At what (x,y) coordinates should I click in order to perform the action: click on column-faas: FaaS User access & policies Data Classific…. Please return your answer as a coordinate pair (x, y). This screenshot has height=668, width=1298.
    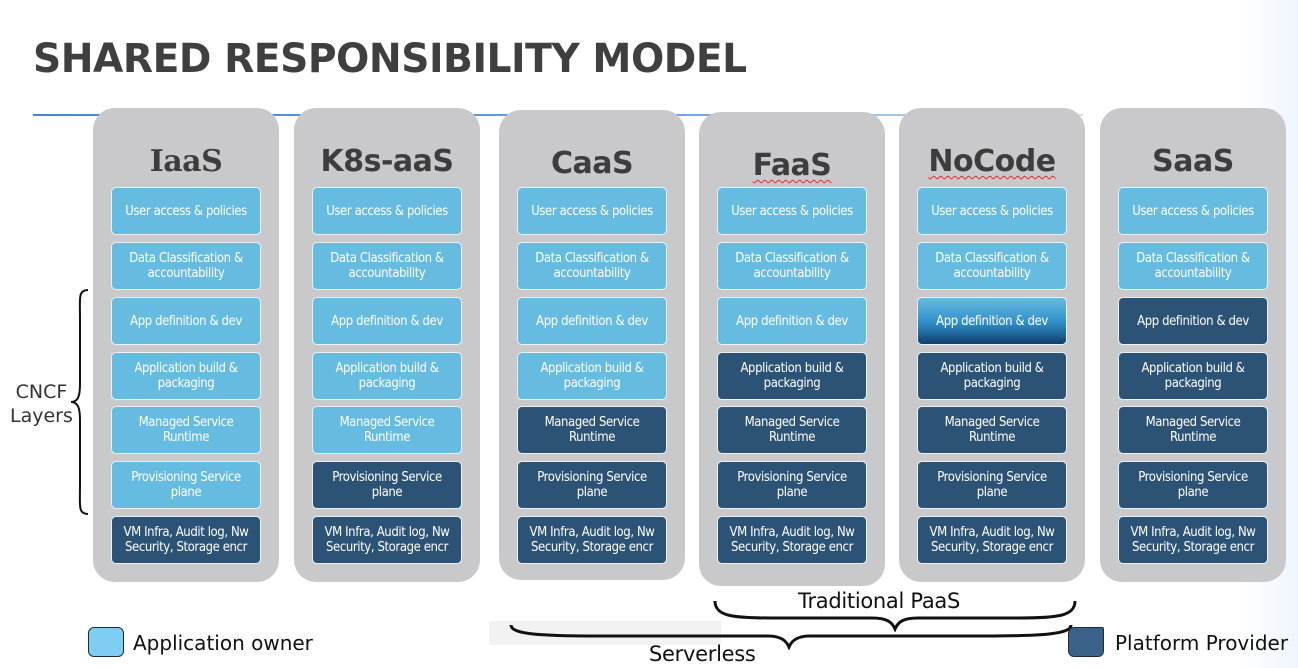
    Looking at the image, I should click on (792, 349).